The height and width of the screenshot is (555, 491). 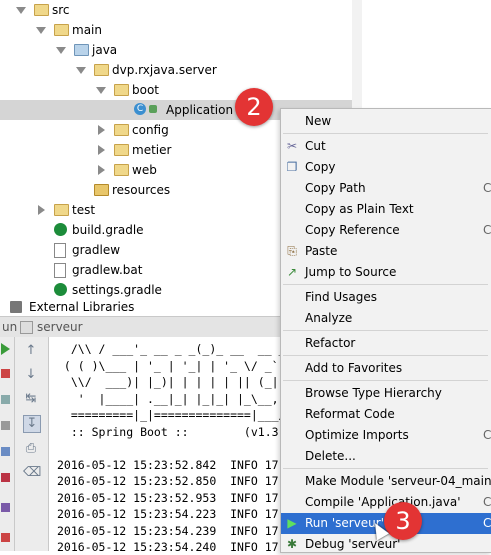 I want to click on run-tab-prefix: un, so click(x=10, y=327).